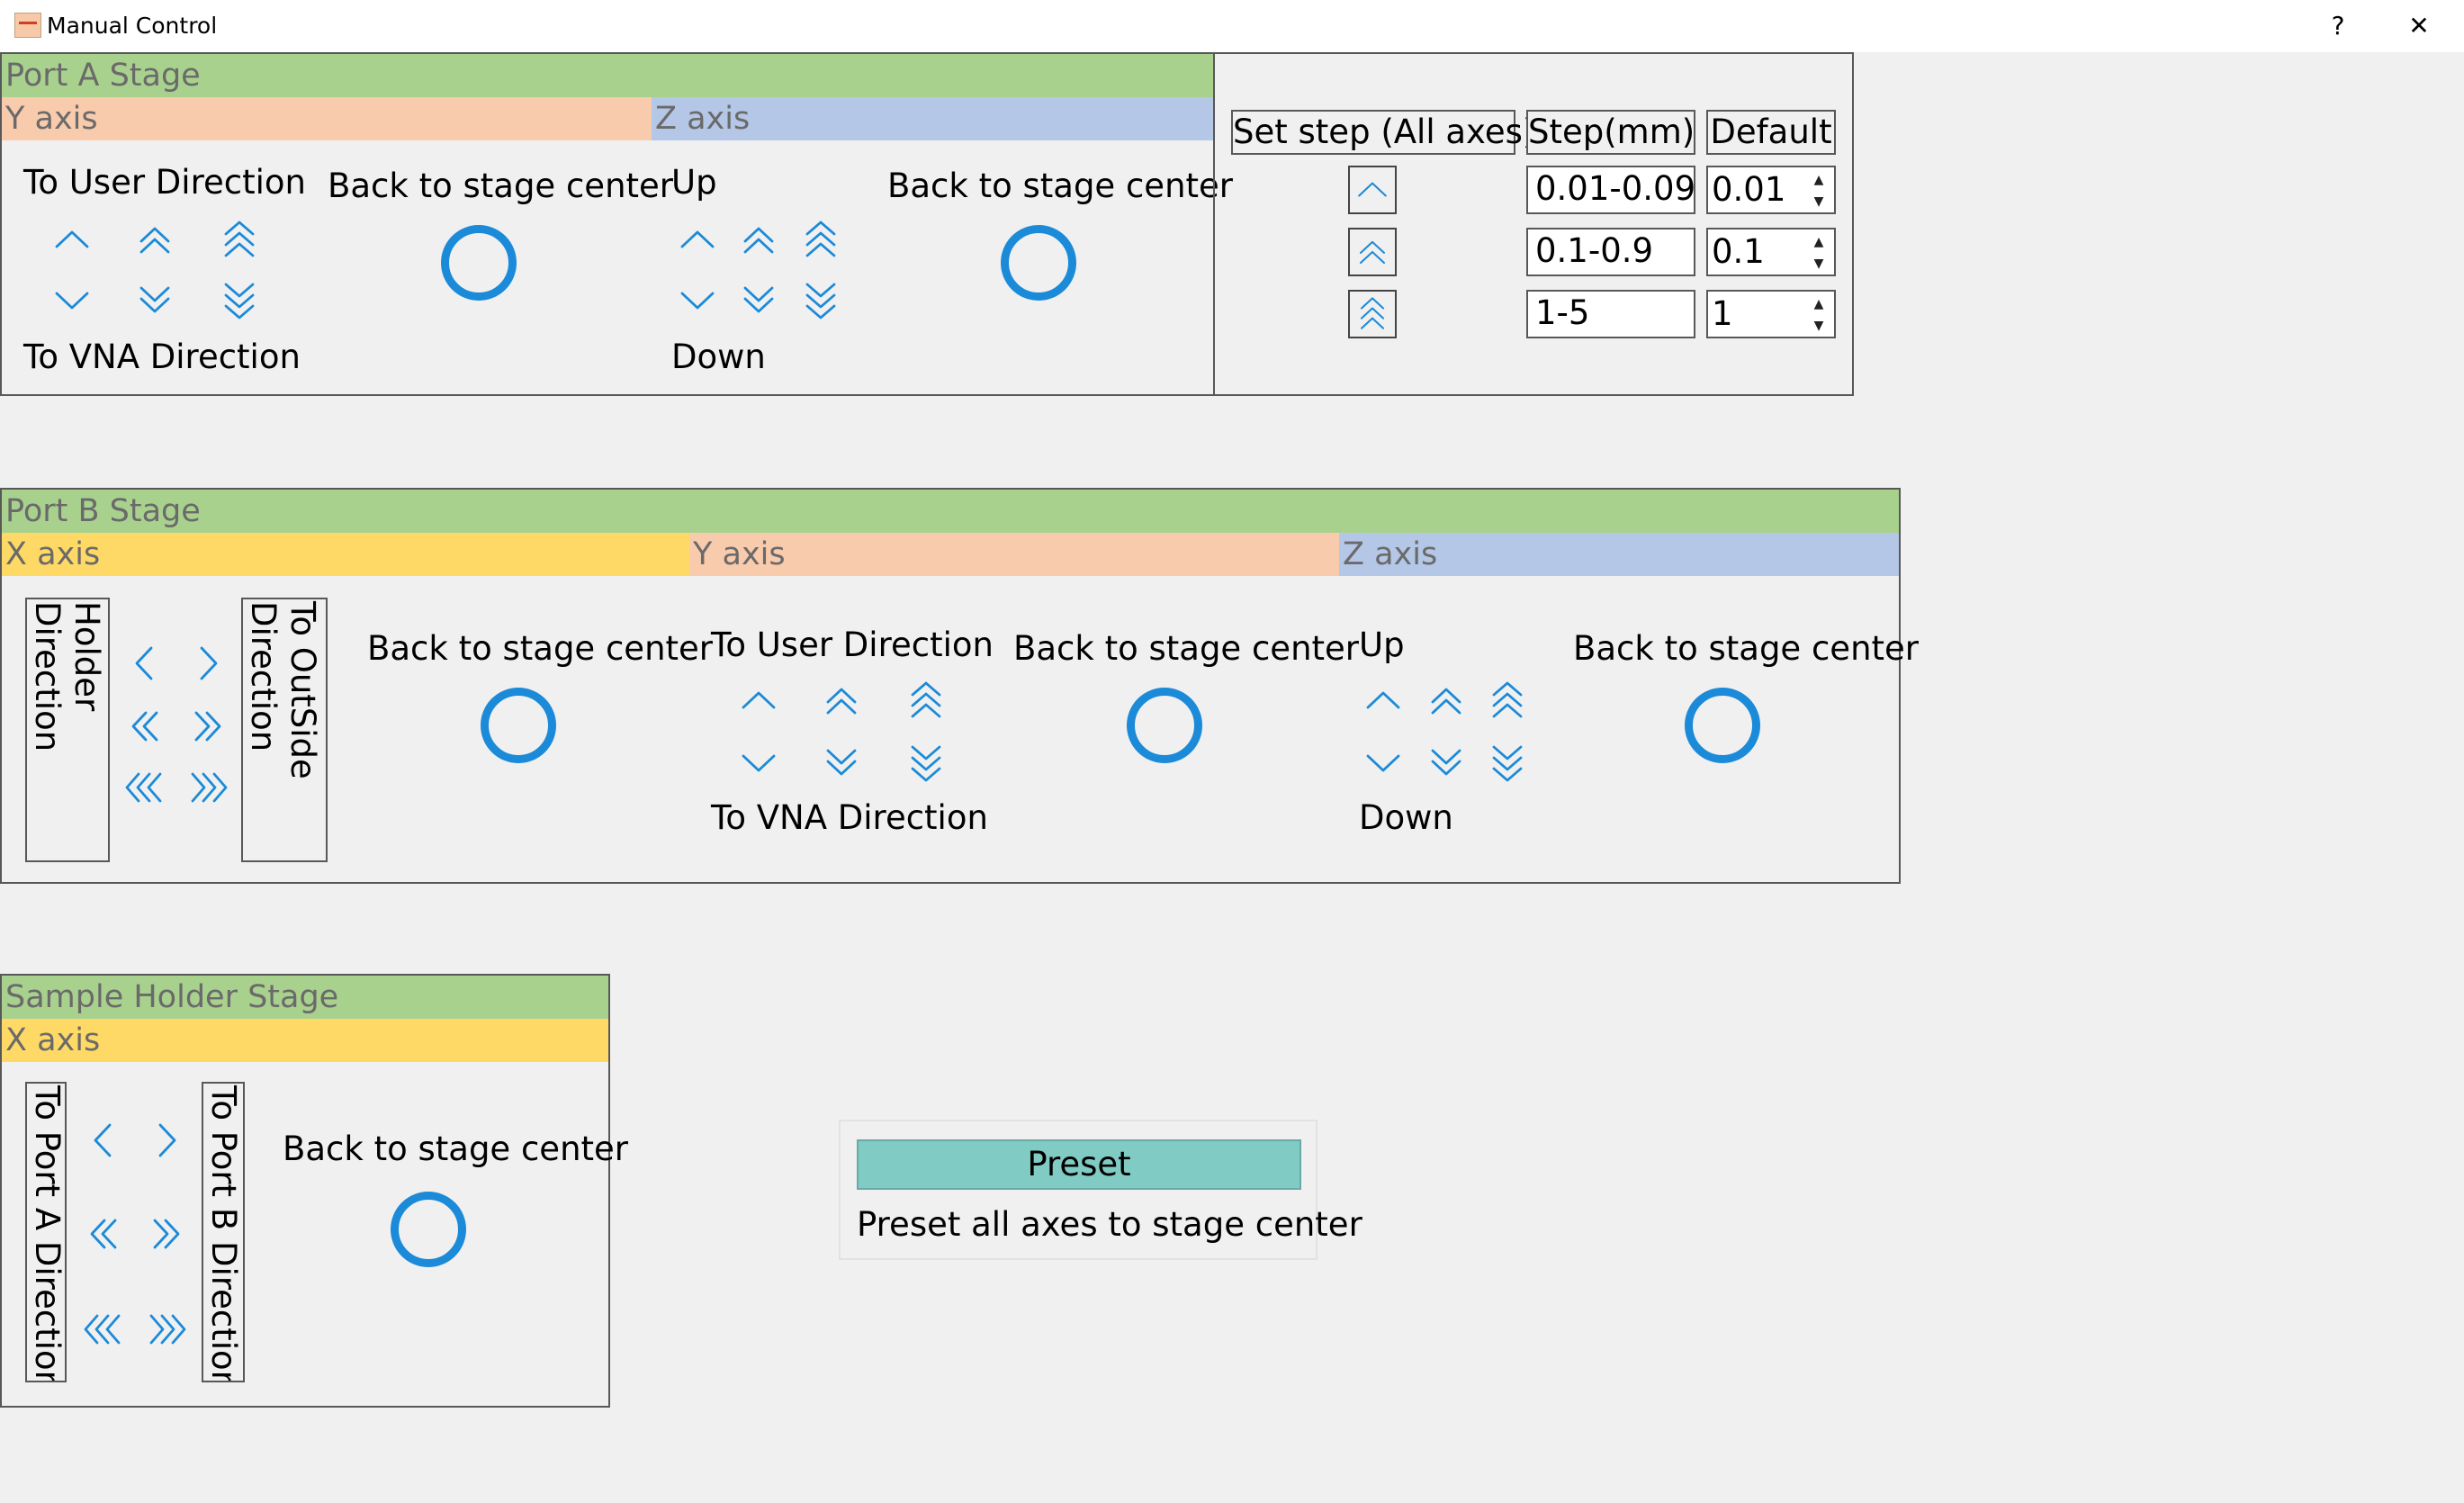  Describe the element at coordinates (104, 1140) in the screenshot. I see `sample-holder-left-small-icon` at that location.